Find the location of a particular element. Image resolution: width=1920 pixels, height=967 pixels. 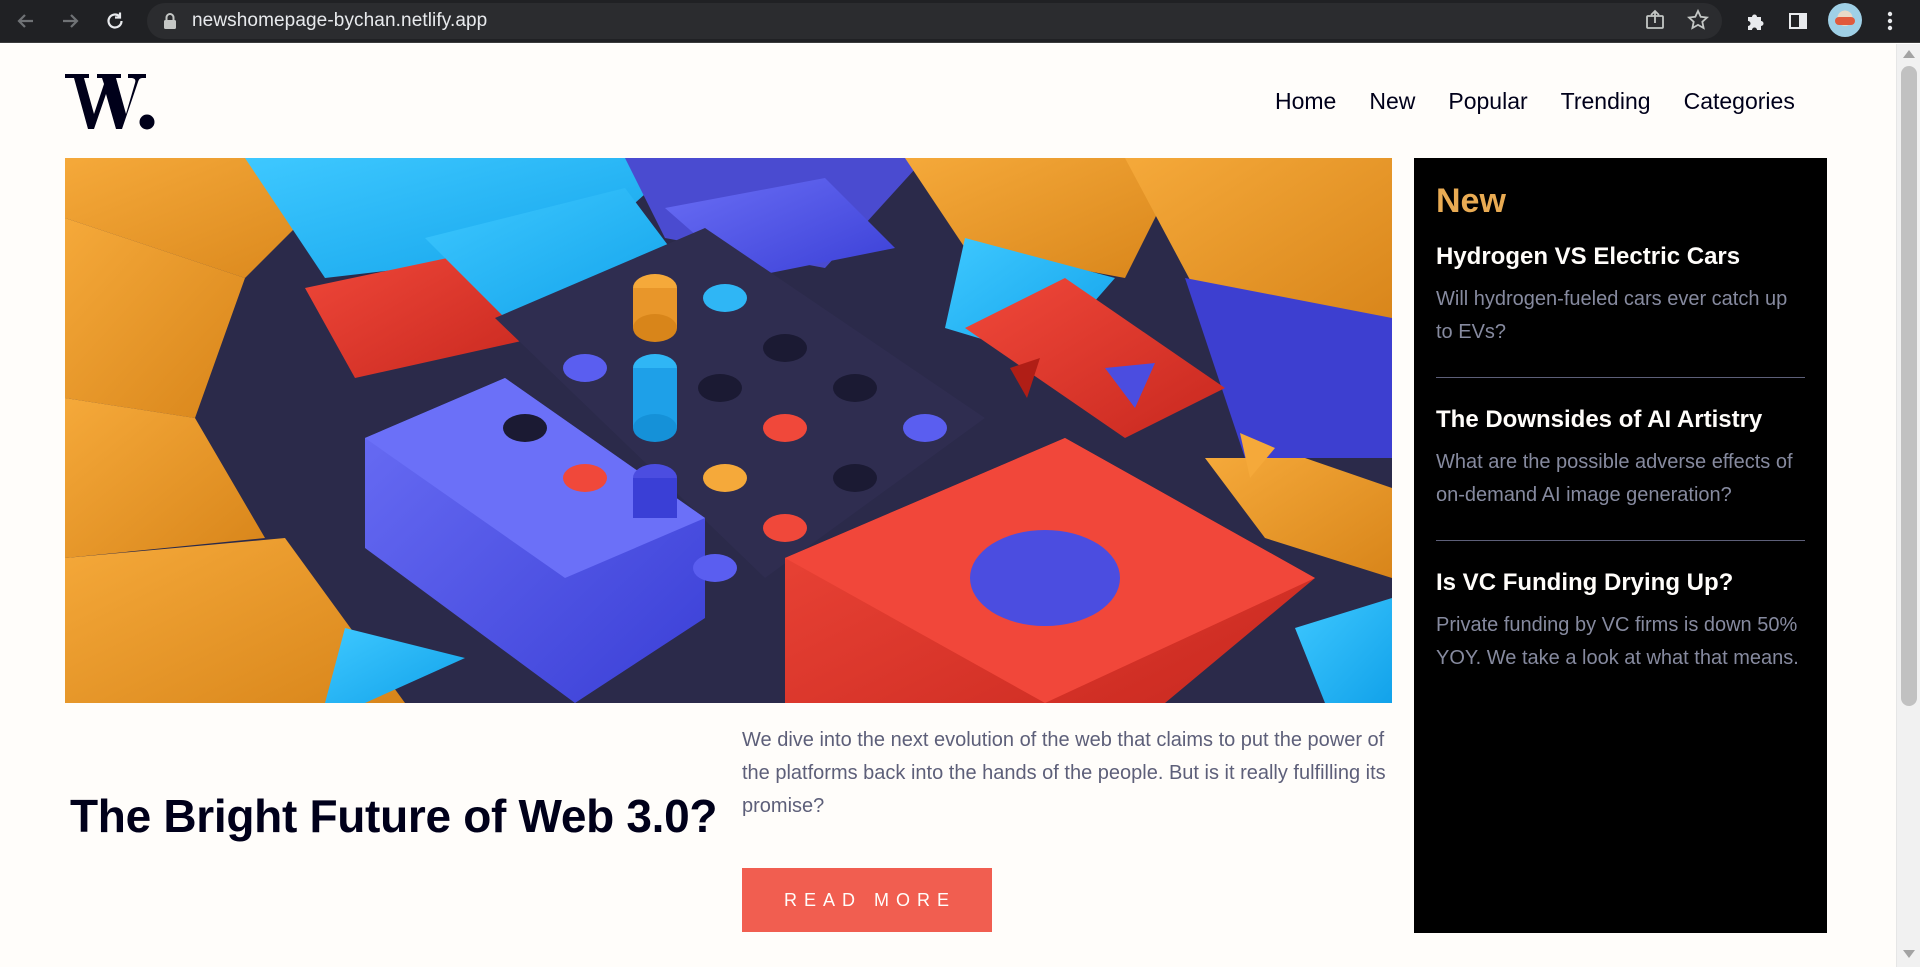

url-text: newshomepage-bychan.netlify.app is located at coordinates (340, 20).